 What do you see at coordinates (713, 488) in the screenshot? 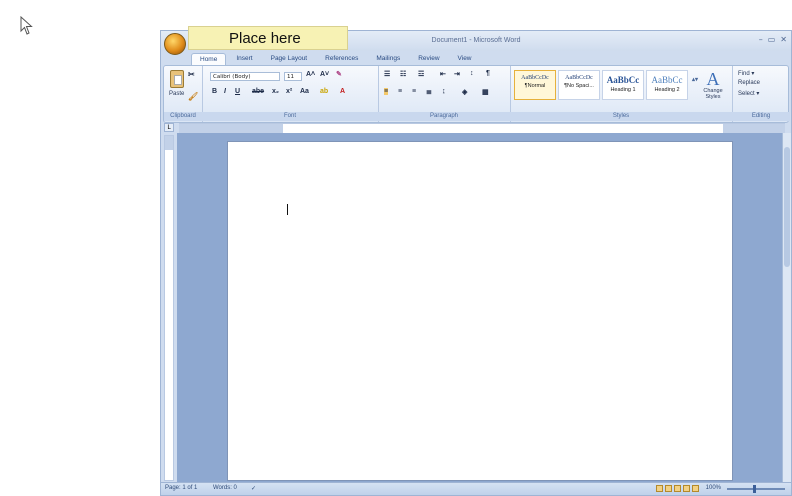
I see `zoom-level: 100%` at bounding box center [713, 488].